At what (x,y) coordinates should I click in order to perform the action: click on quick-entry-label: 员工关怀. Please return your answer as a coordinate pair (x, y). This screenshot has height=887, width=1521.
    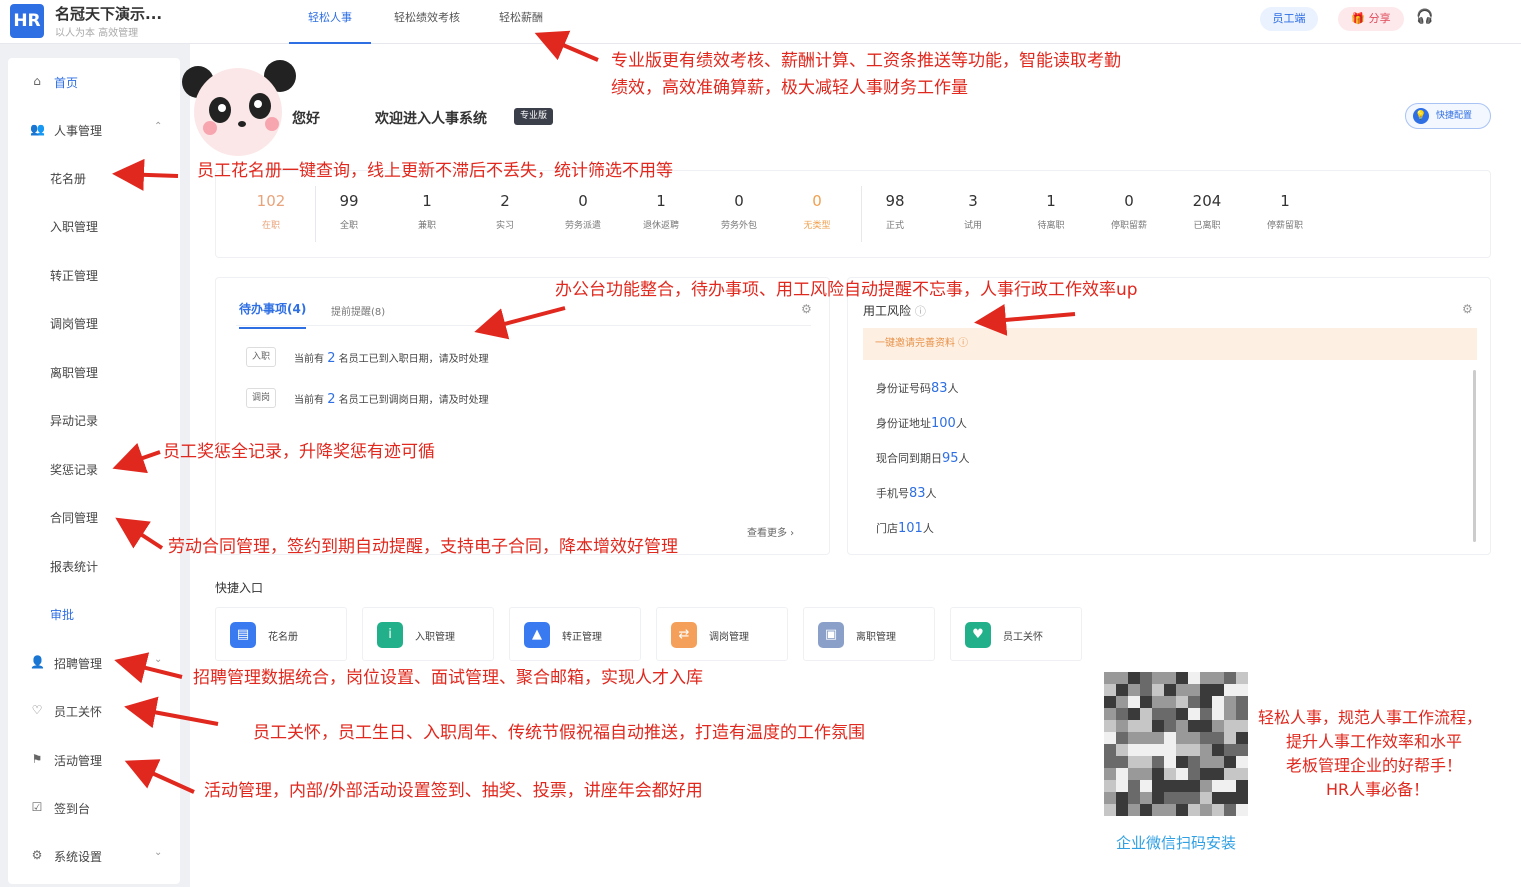
    Looking at the image, I should click on (1023, 637).